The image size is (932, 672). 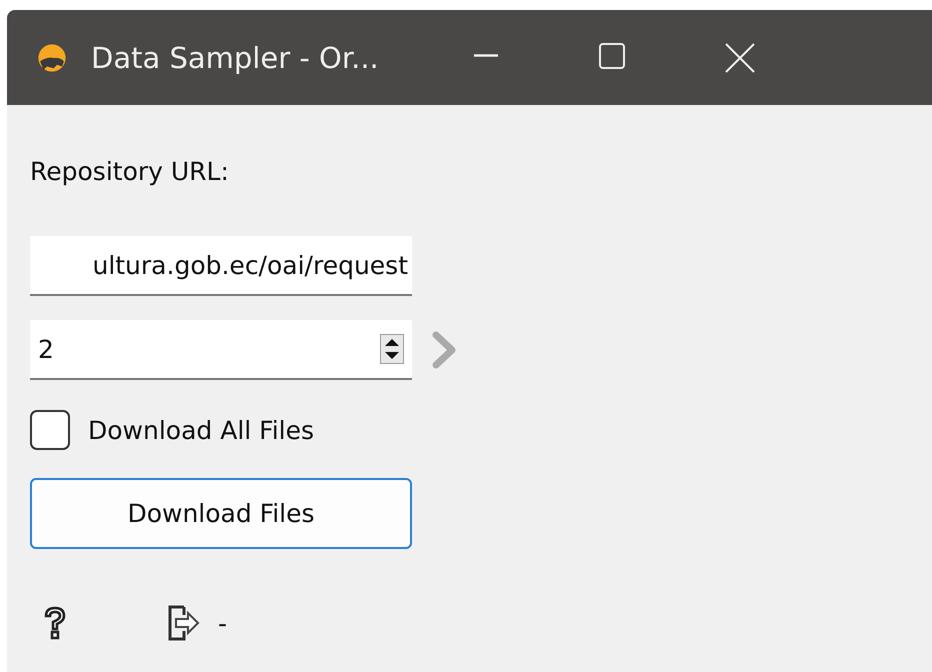 What do you see at coordinates (612, 55) in the screenshot?
I see `maximize-icon` at bounding box center [612, 55].